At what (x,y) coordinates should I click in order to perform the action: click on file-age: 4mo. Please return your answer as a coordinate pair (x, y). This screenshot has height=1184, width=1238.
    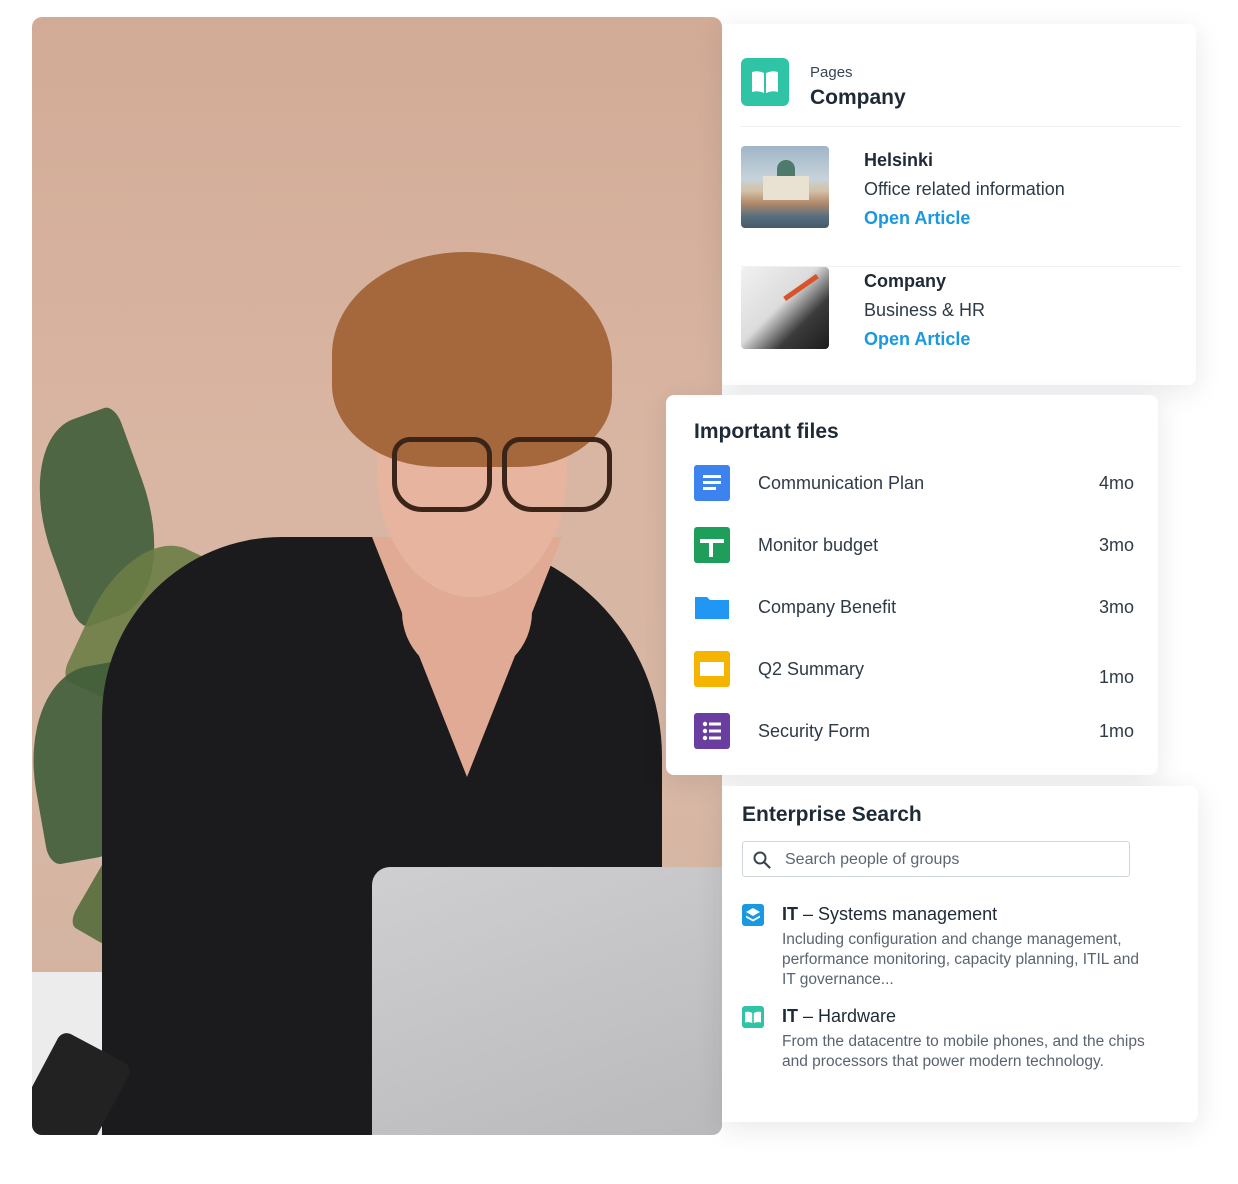
    Looking at the image, I should click on (1116, 483).